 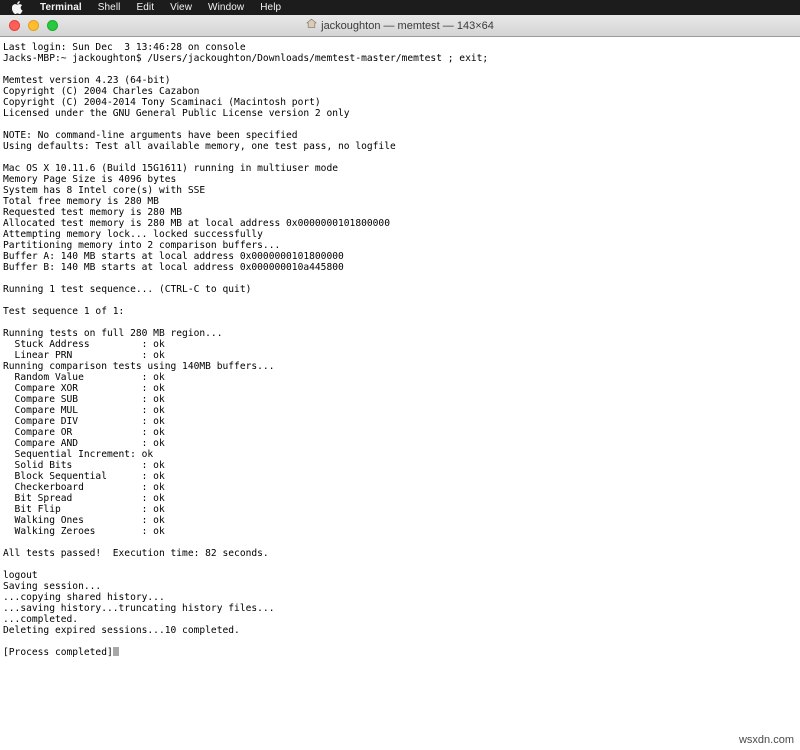 I want to click on window-controls, so click(x=29, y=25).